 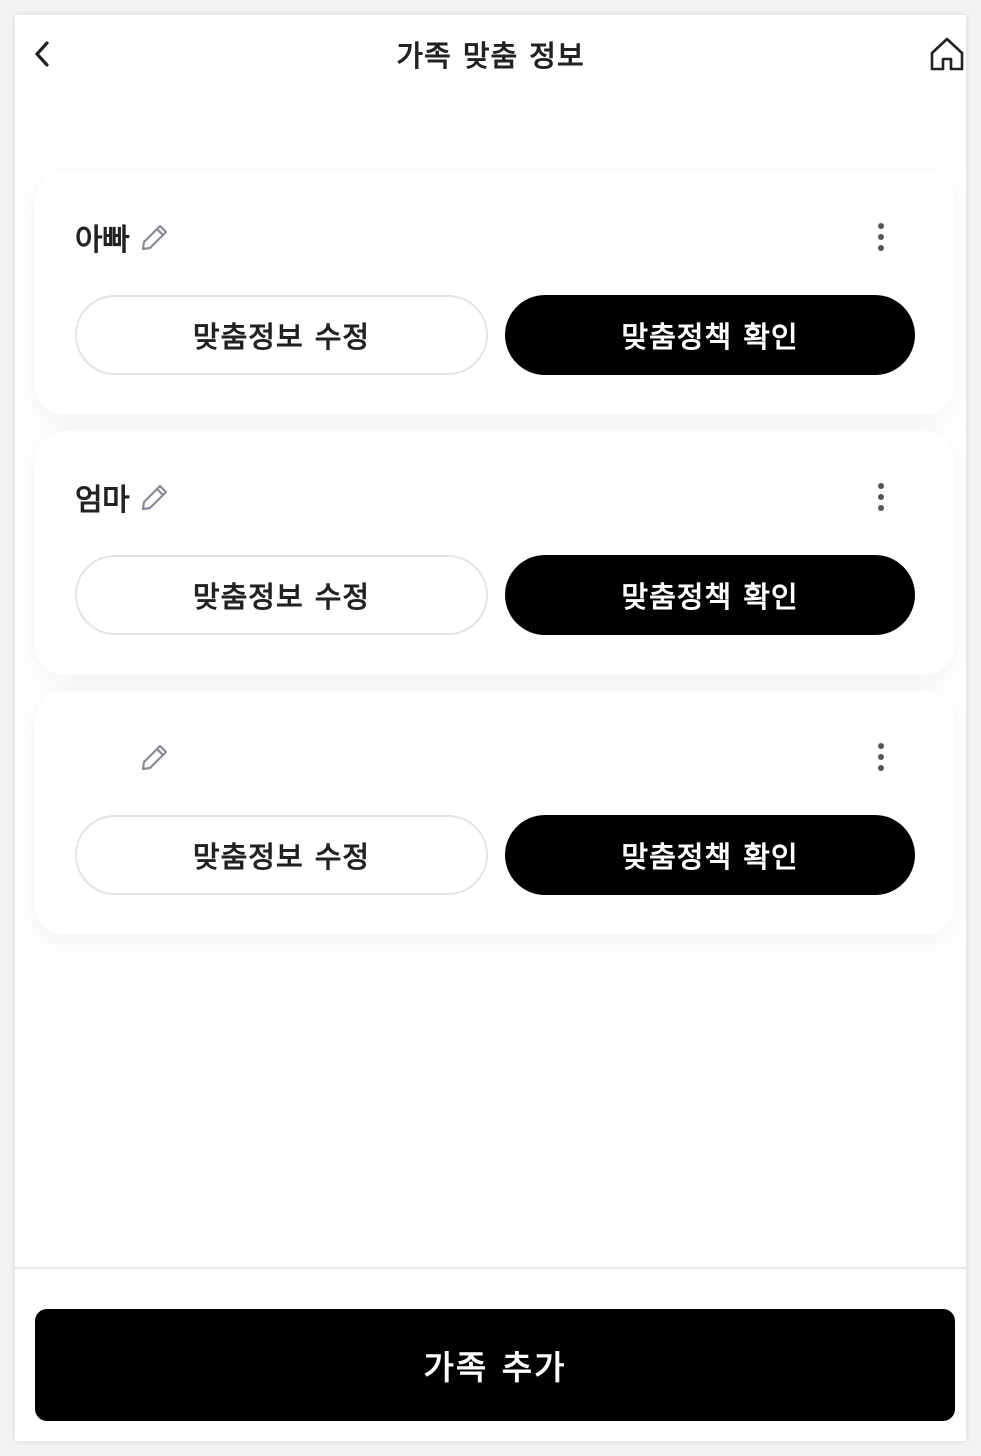 I want to click on member-name: 엄마, so click(x=102, y=500).